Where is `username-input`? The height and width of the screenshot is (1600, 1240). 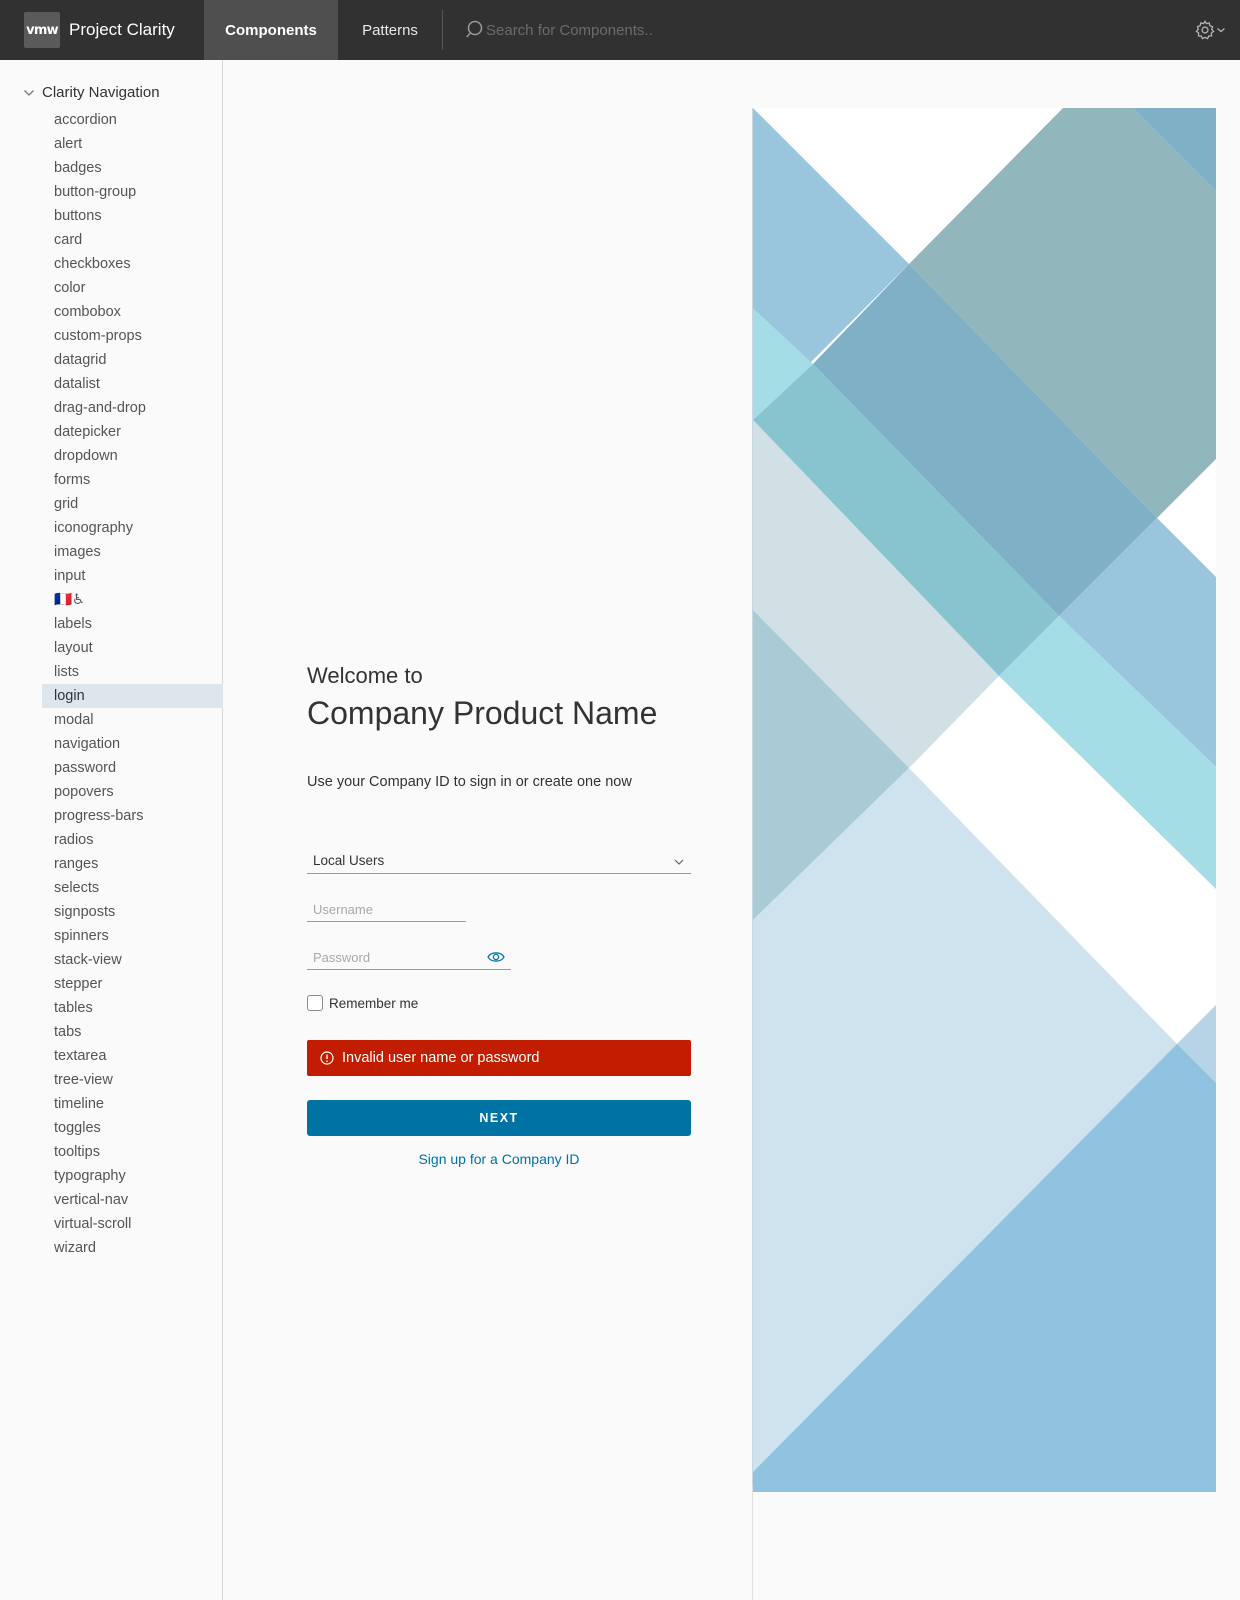
username-input is located at coordinates (386, 909).